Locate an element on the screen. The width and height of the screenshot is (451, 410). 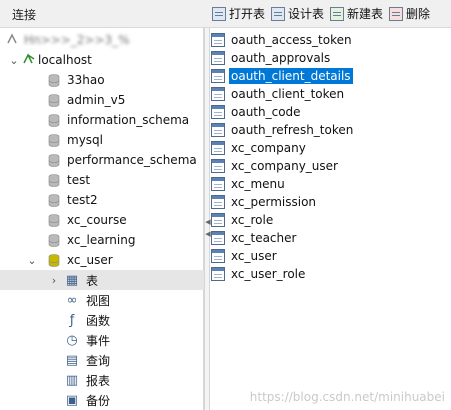
delete-table-button: 删除 is located at coordinates (409, 13).